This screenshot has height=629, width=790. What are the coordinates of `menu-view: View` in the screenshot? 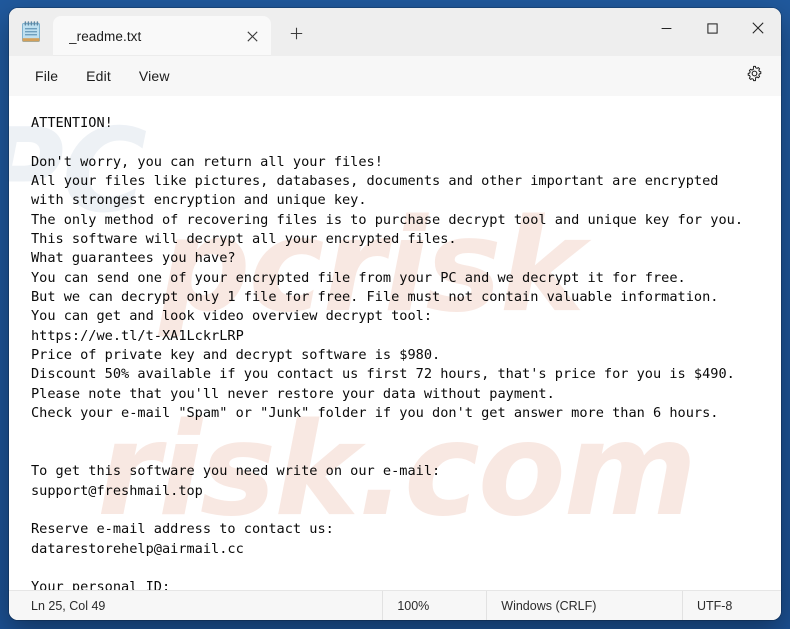 It's located at (154, 76).